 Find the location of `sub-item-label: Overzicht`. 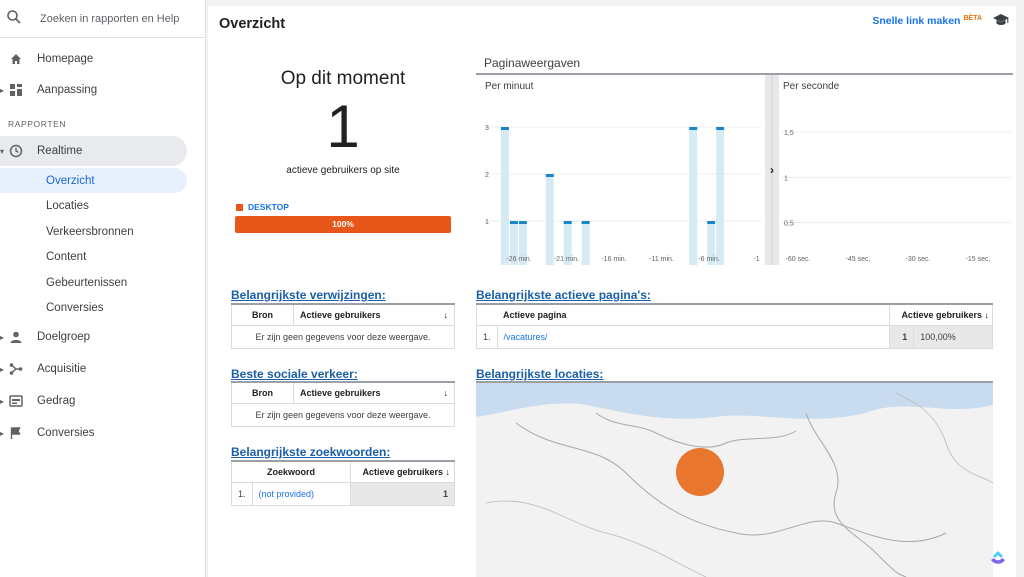

sub-item-label: Overzicht is located at coordinates (70, 180).